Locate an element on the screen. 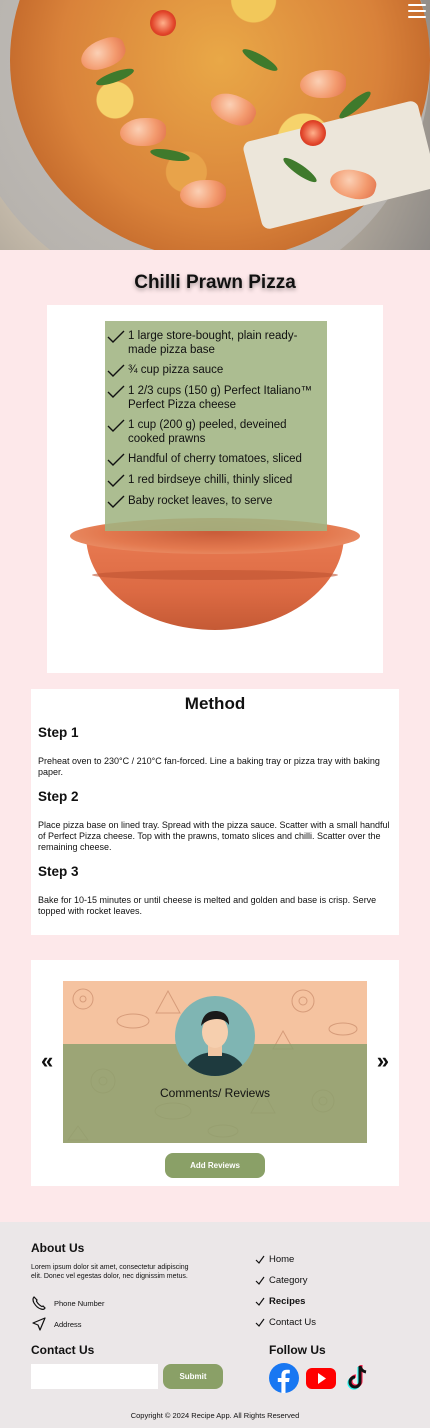 Image resolution: width=430 pixels, height=1428 pixels. footer-link-home: Home is located at coordinates (285, 1259).